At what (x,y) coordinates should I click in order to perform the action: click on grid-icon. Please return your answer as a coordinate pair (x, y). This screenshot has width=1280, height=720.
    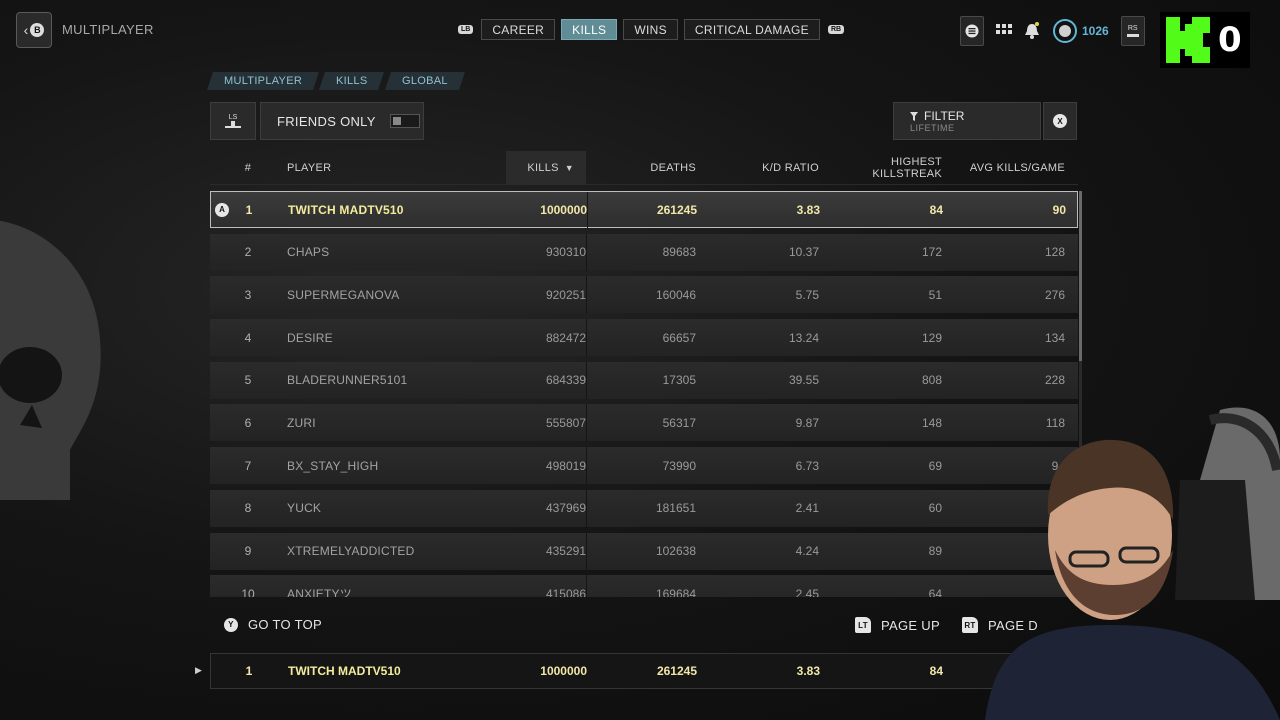
    Looking at the image, I should click on (1004, 31).